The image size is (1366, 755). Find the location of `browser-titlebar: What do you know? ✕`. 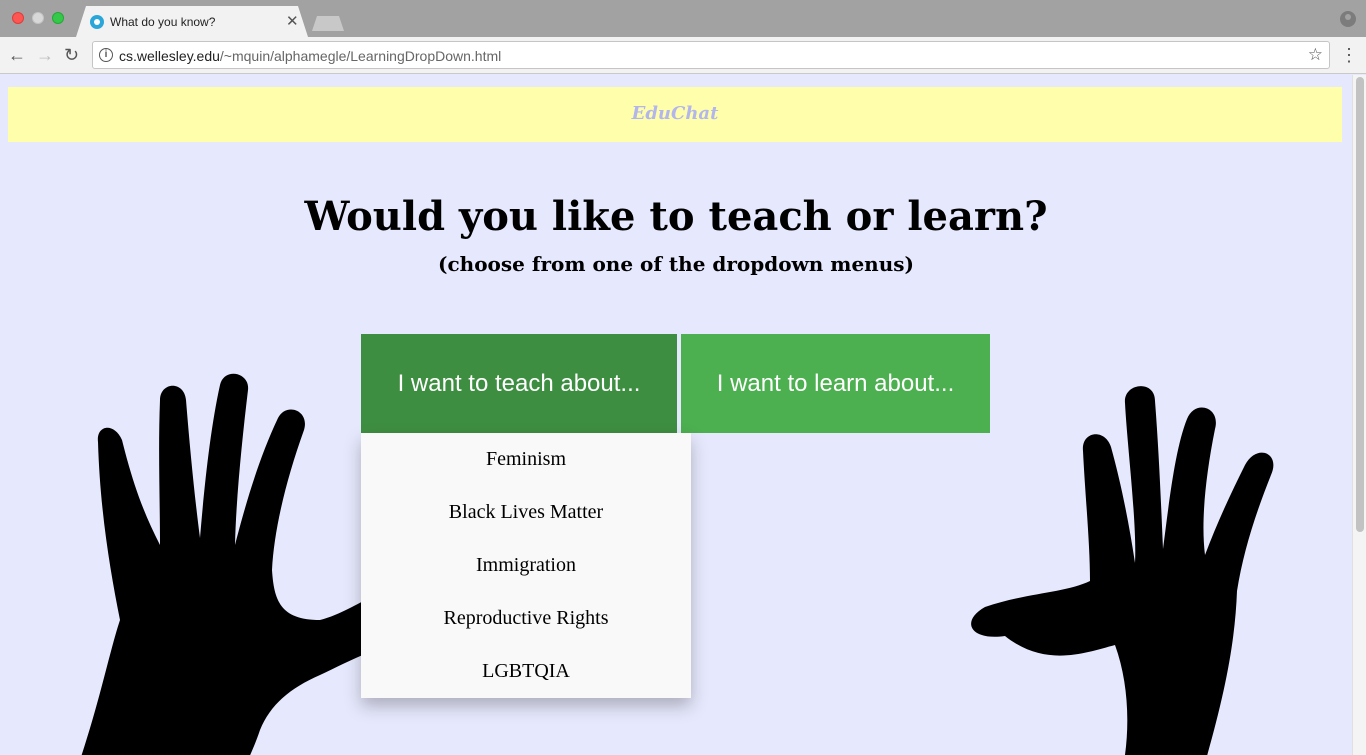

browser-titlebar: What do you know? ✕ is located at coordinates (683, 18).